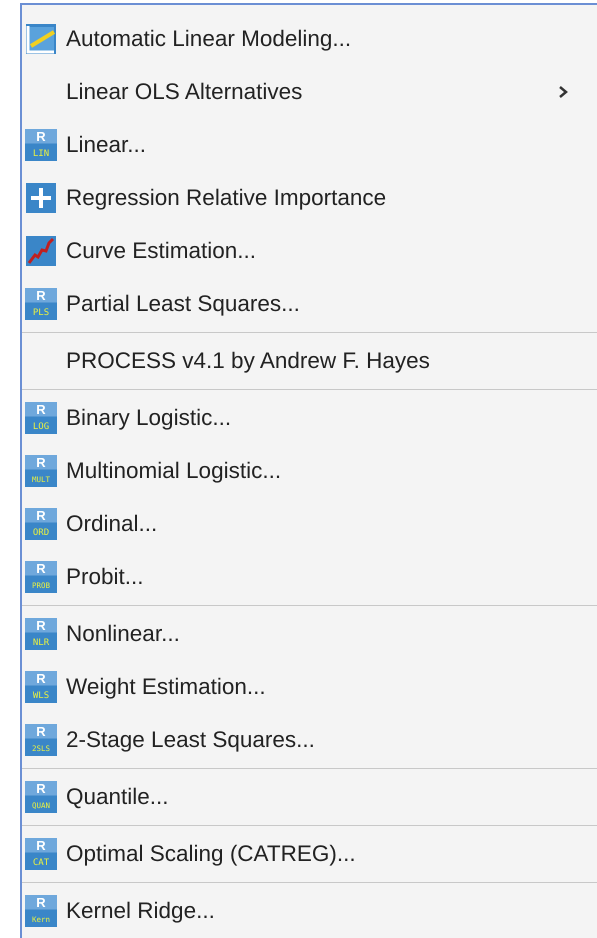  Describe the element at coordinates (41, 144) in the screenshot. I see `r-badge-icon: R LIN` at that location.